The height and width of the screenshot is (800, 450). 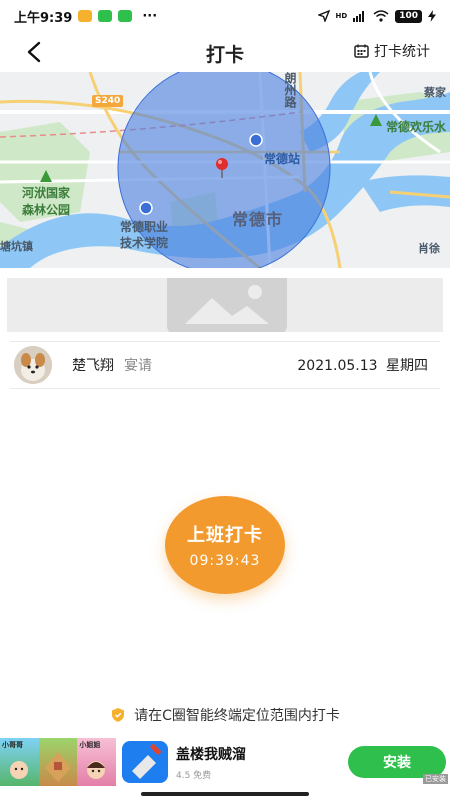 What do you see at coordinates (225, 365) in the screenshot?
I see `user-info-row: 楚飞翔 宴请 2021.05.13 星期四` at bounding box center [225, 365].